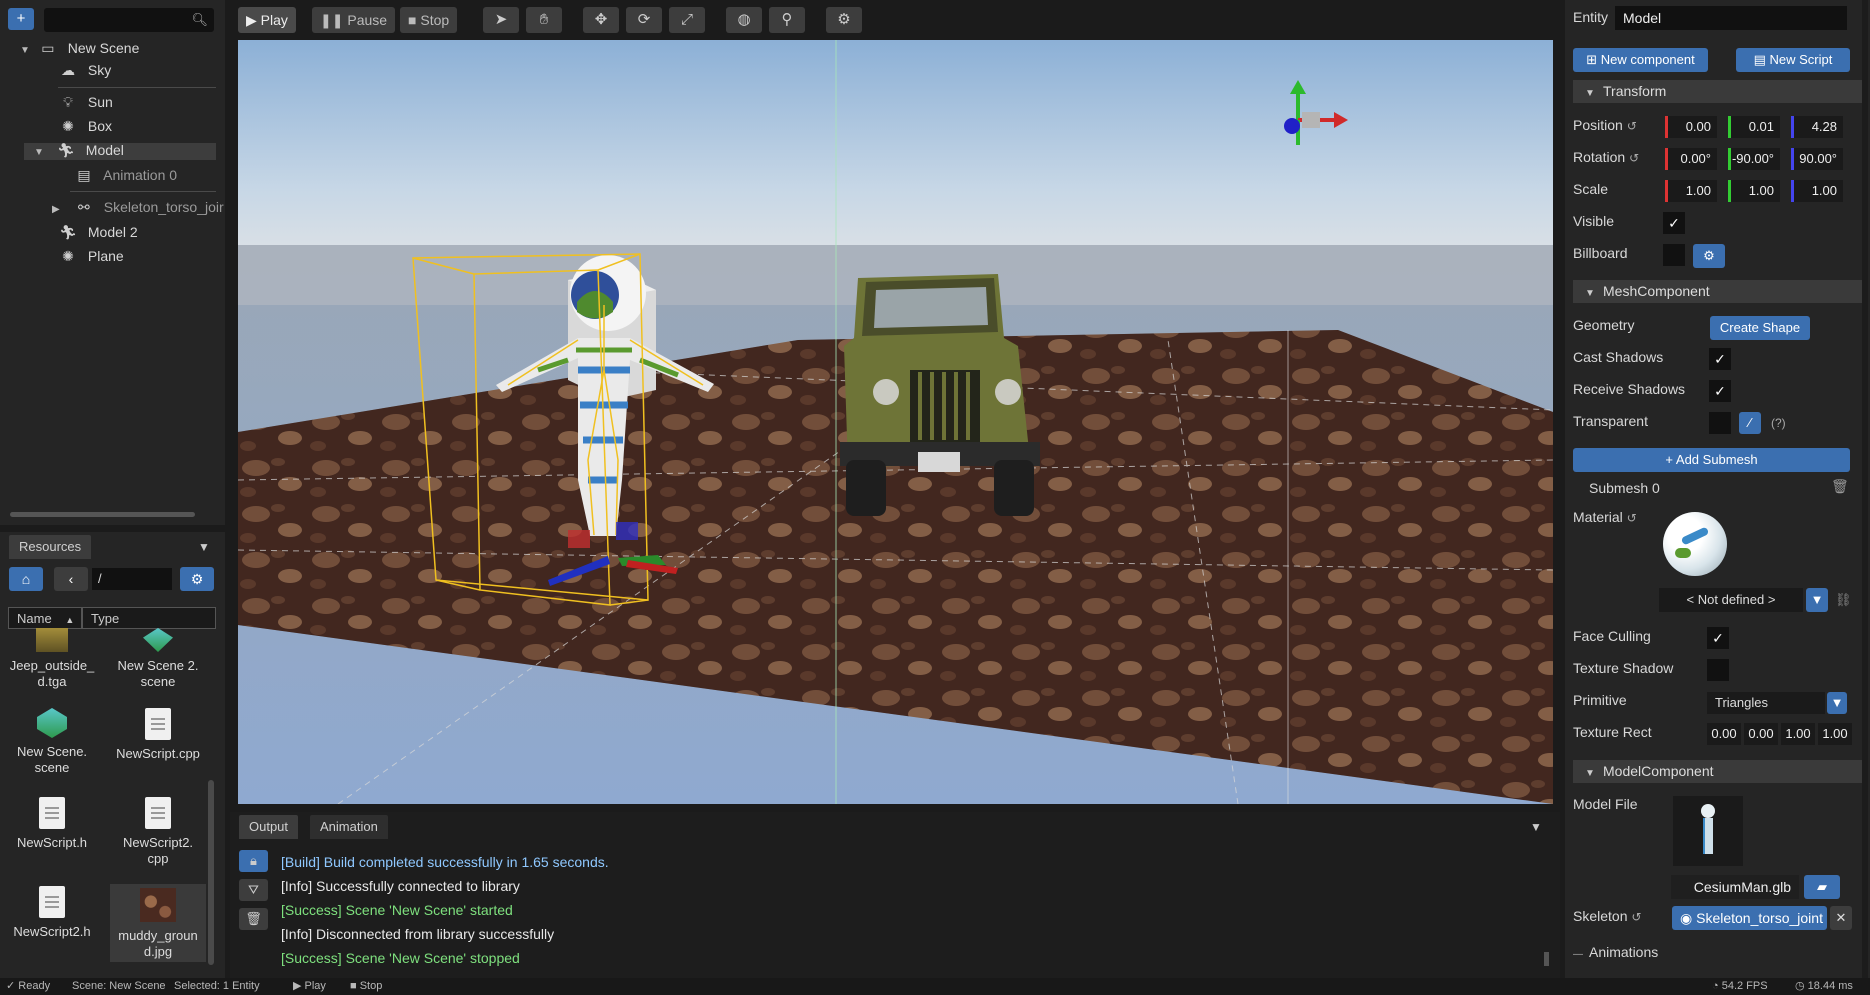 The image size is (1870, 995). I want to click on transparency-tool-button: ⁄, so click(1750, 423).